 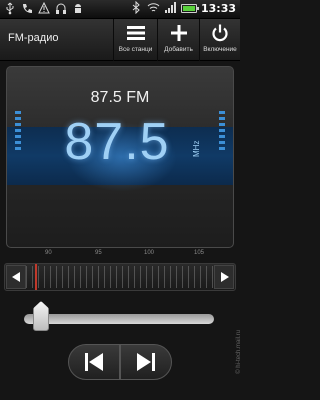 What do you see at coordinates (196, 148) in the screenshot?
I see `frequency-unit: MHz` at bounding box center [196, 148].